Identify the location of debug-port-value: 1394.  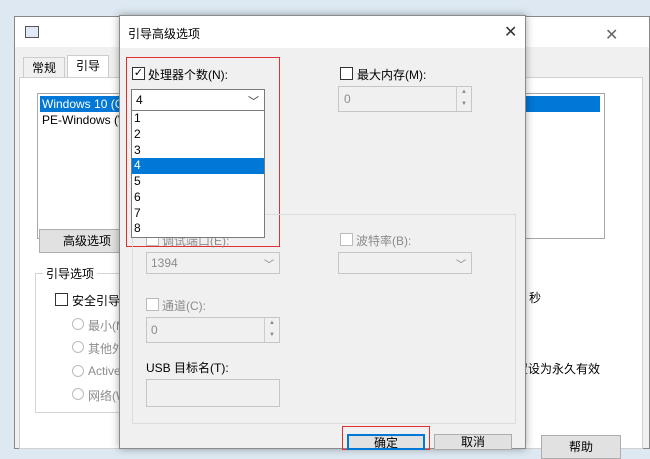
(164, 263).